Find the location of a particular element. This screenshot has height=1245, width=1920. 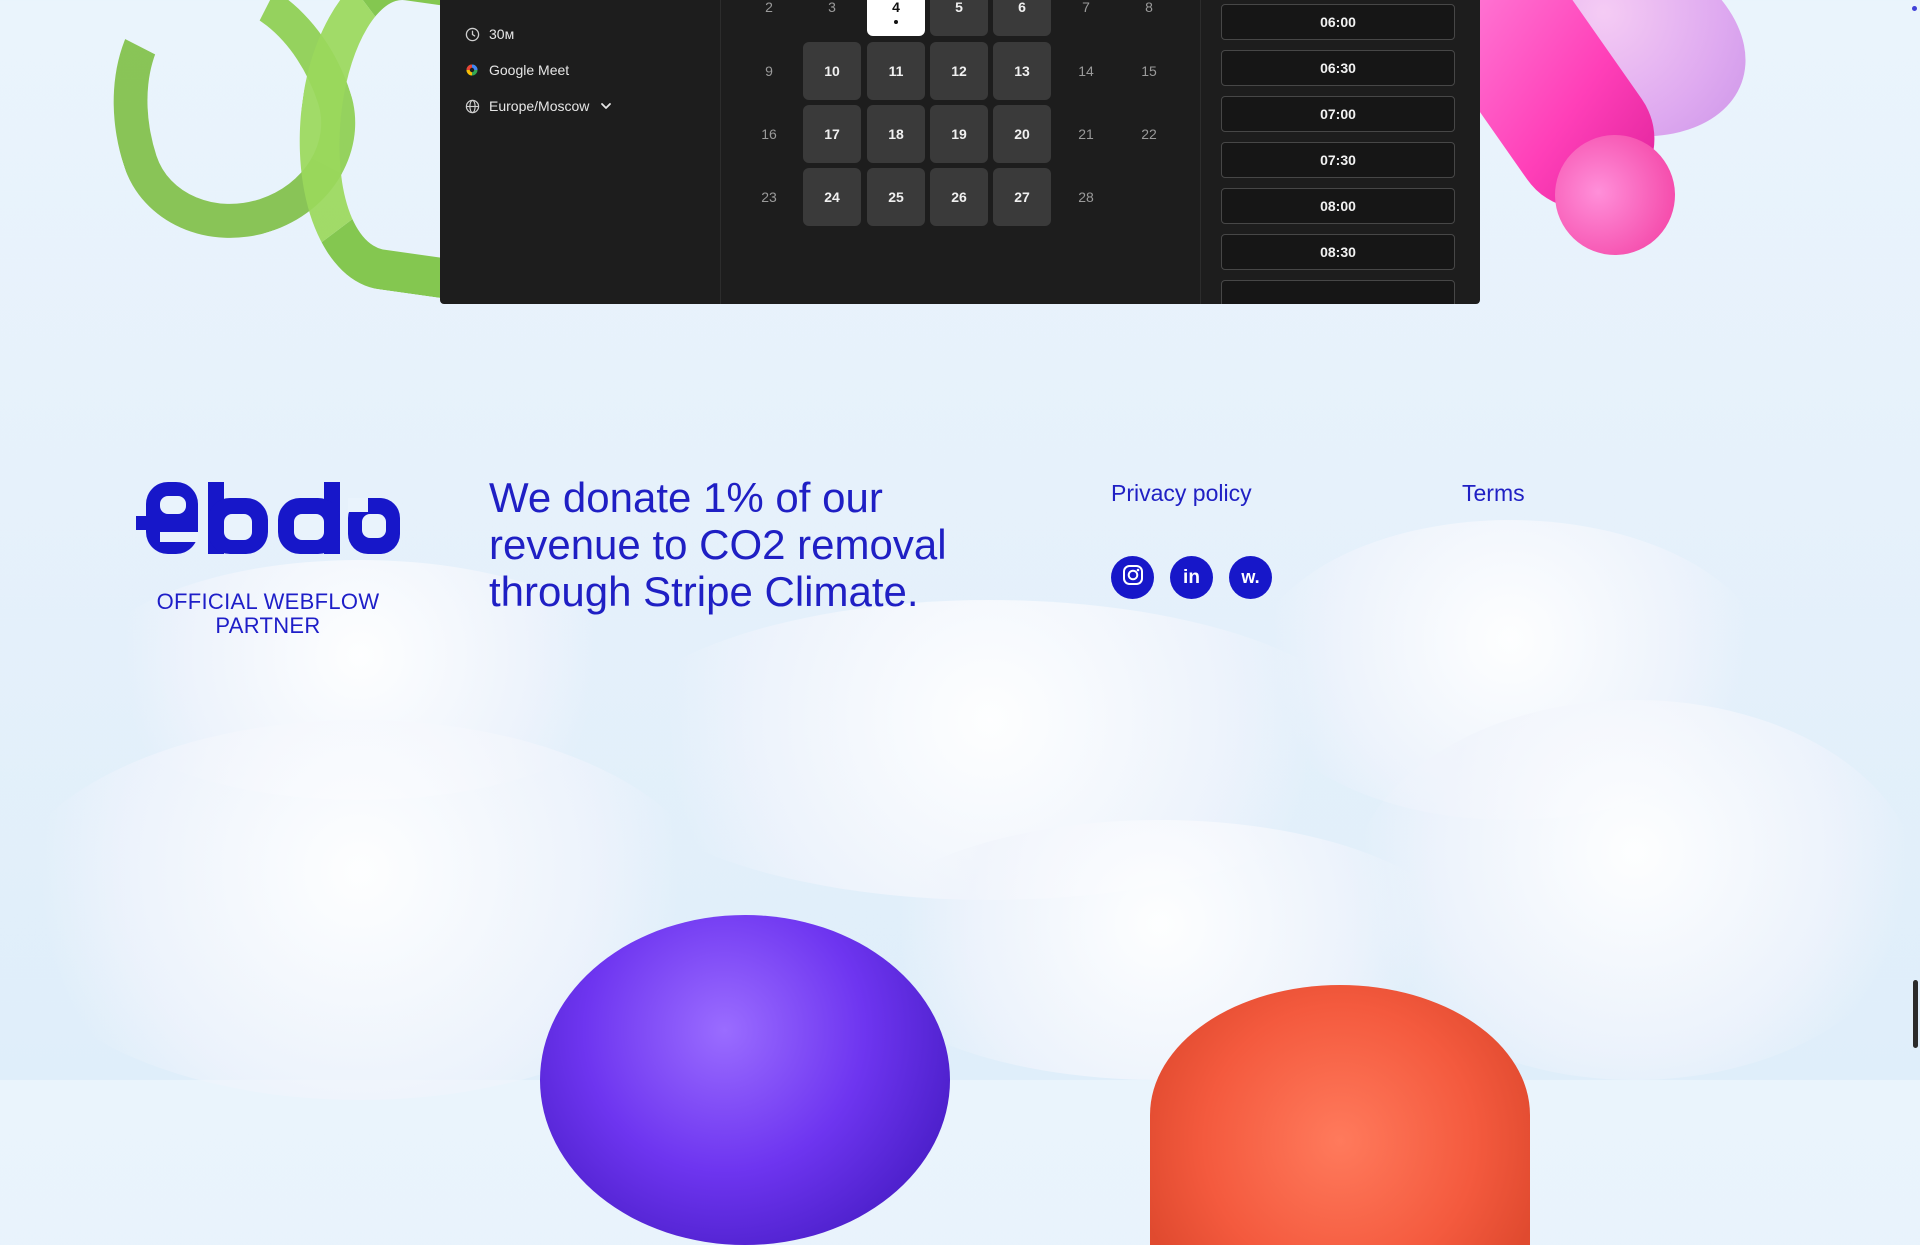

time-slot-button: 07:00 is located at coordinates (1338, 114).